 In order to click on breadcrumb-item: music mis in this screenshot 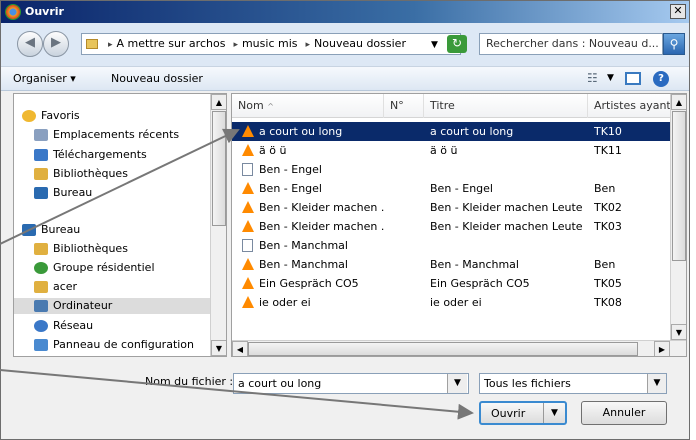, I will do `click(270, 44)`.